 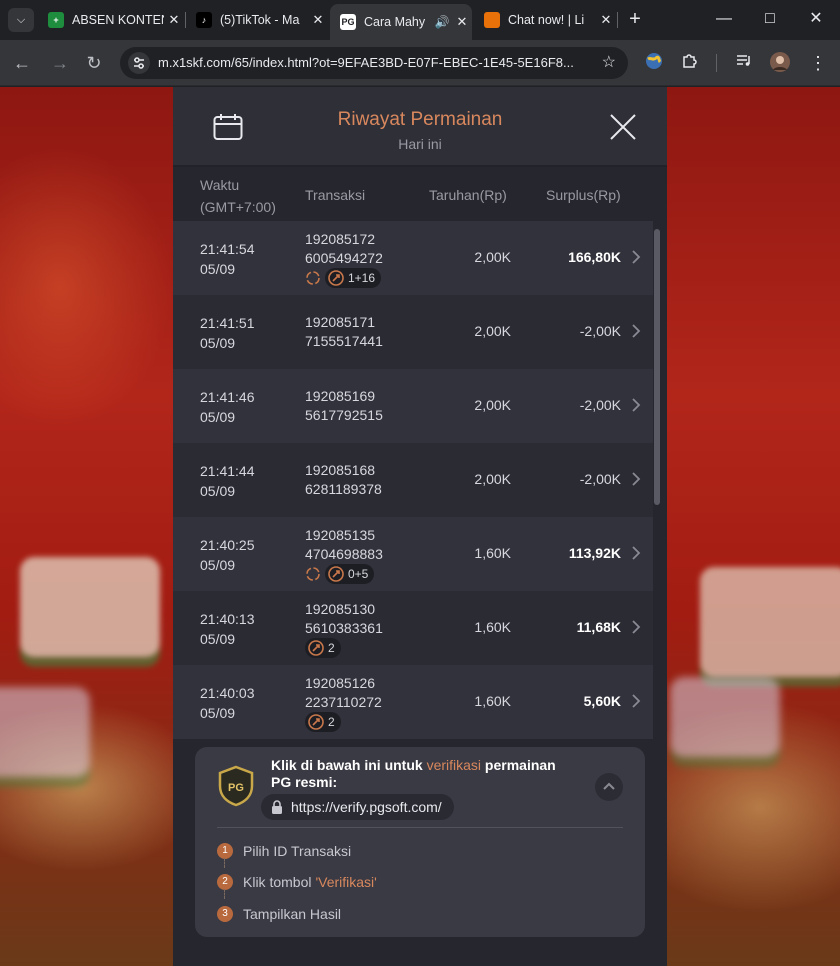 I want to click on tab-3-active: PG Cara Mahy 🔊 ✕, so click(x=401, y=22).